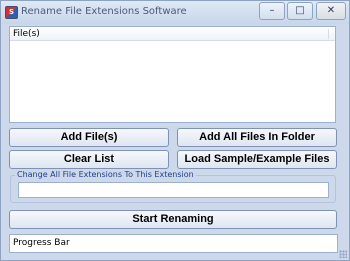  What do you see at coordinates (257, 159) in the screenshot?
I see `load-sample-files-button: Load Sample/Example Files` at bounding box center [257, 159].